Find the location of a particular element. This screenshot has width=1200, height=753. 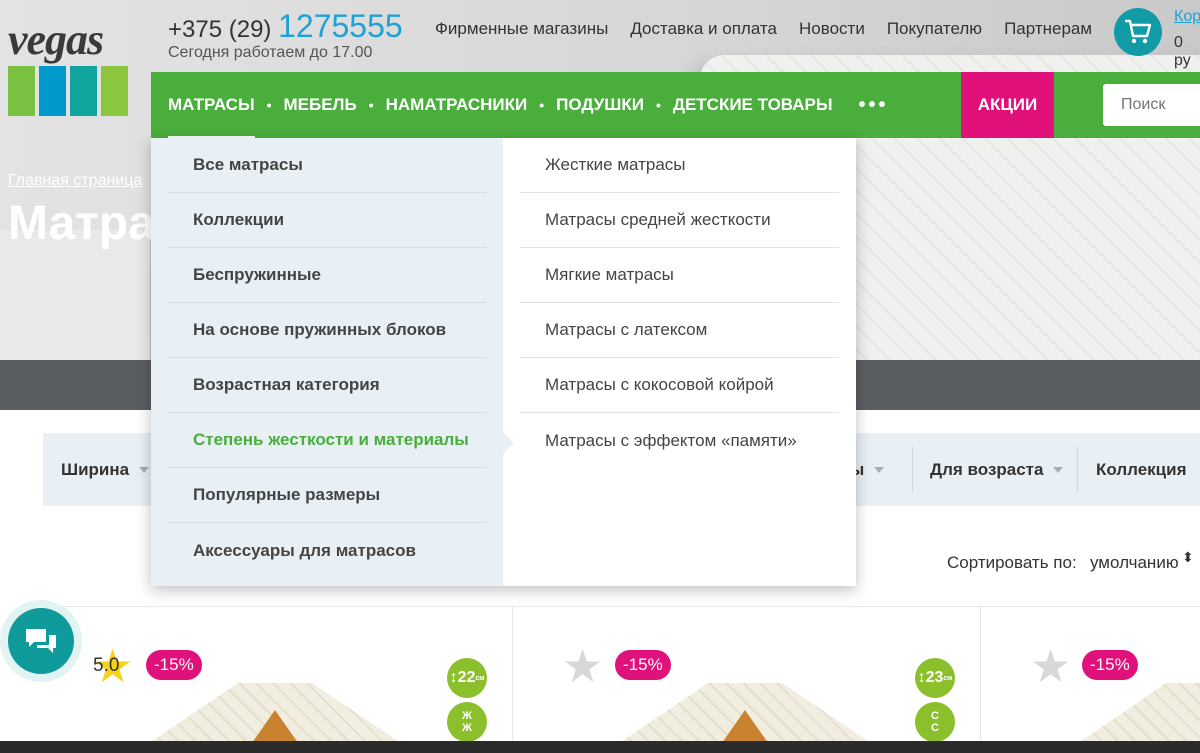

dd-medium: Матрасы средней жесткости is located at coordinates (679, 220).